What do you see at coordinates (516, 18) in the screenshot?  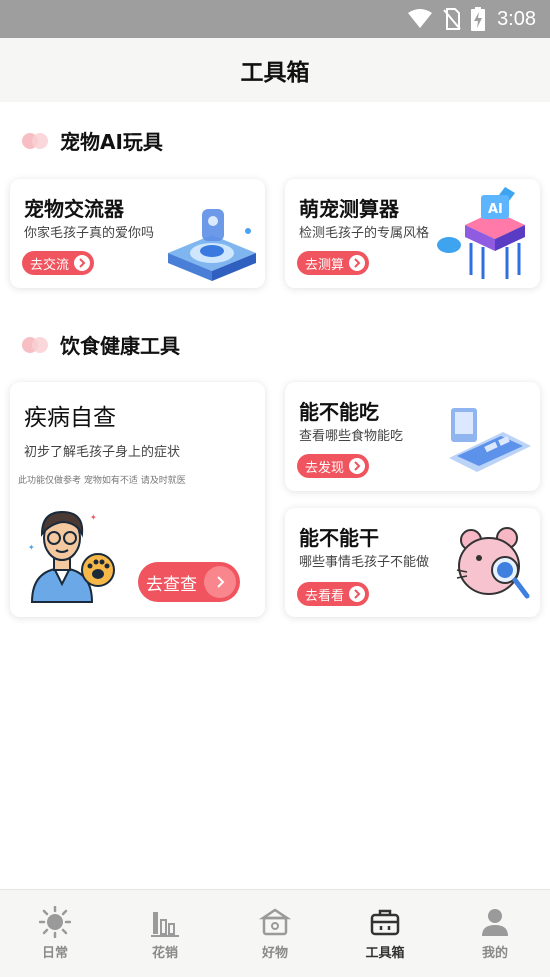 I see `clock: 3:08` at bounding box center [516, 18].